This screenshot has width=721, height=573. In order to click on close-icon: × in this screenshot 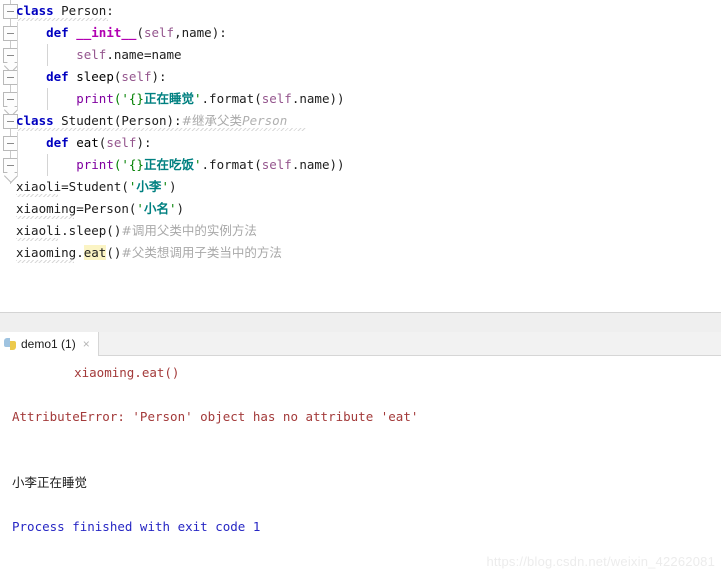, I will do `click(86, 344)`.